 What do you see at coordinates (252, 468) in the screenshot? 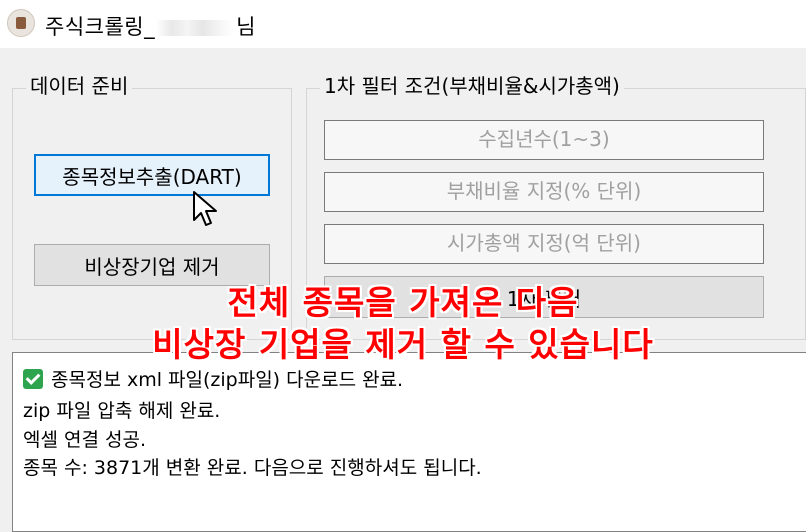
I see `log-line: 종목 수: 3871개 변환 완료. 다음으로 진행하셔도 됩니다.` at bounding box center [252, 468].